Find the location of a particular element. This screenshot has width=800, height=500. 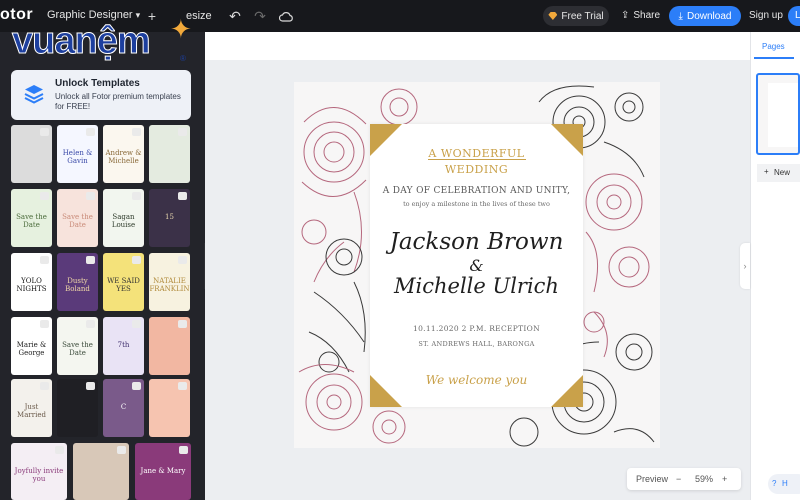

groom-name: Jackson Brown is located at coordinates (476, 242).